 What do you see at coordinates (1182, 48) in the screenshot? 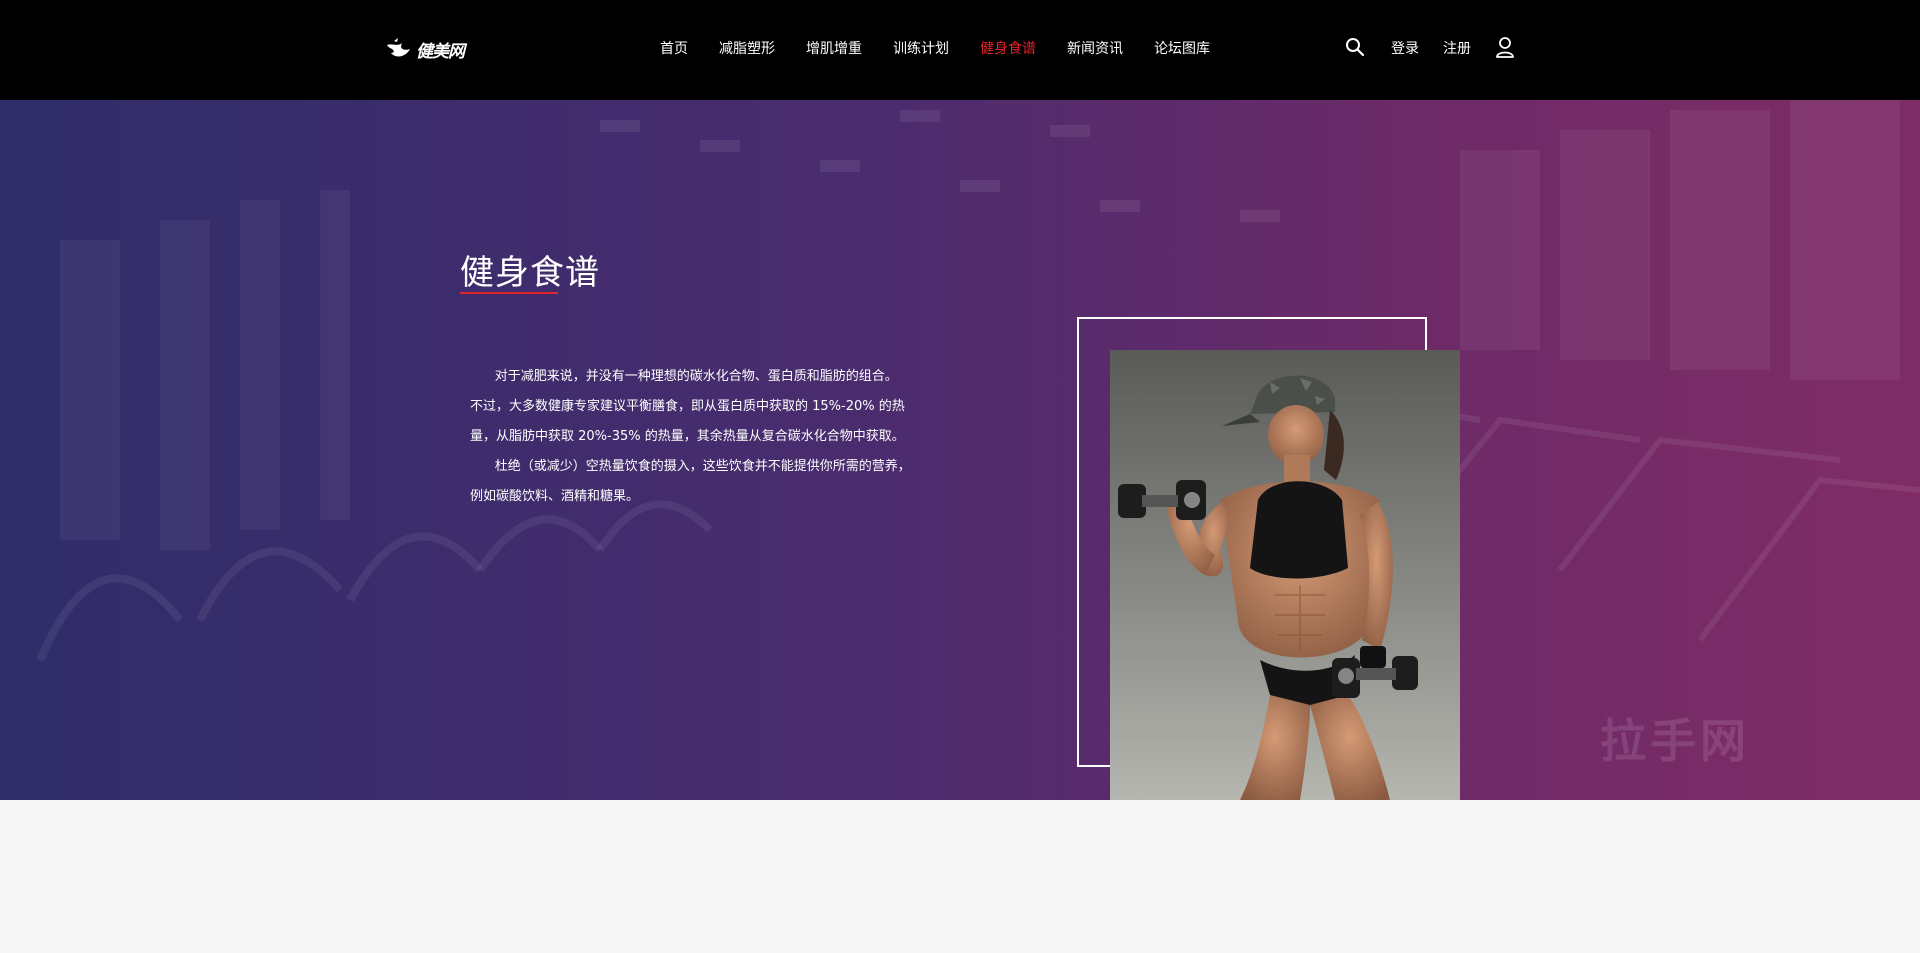
I see `nav-item-forum-gallery: 论坛图库` at bounding box center [1182, 48].